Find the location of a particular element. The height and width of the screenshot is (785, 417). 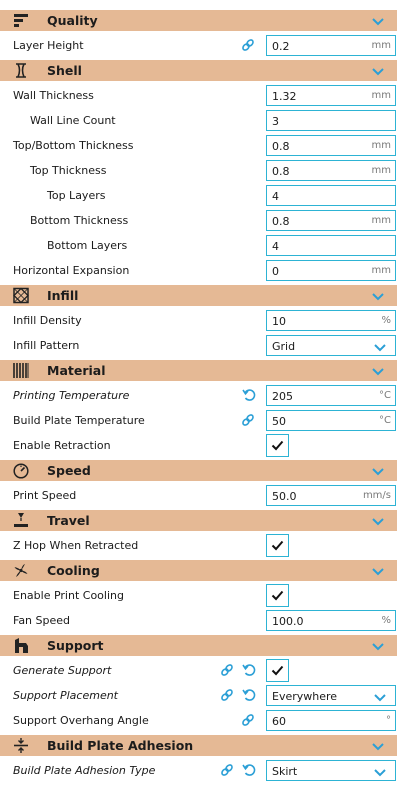

top-thickness-input: 0.8 mm is located at coordinates (331, 170).